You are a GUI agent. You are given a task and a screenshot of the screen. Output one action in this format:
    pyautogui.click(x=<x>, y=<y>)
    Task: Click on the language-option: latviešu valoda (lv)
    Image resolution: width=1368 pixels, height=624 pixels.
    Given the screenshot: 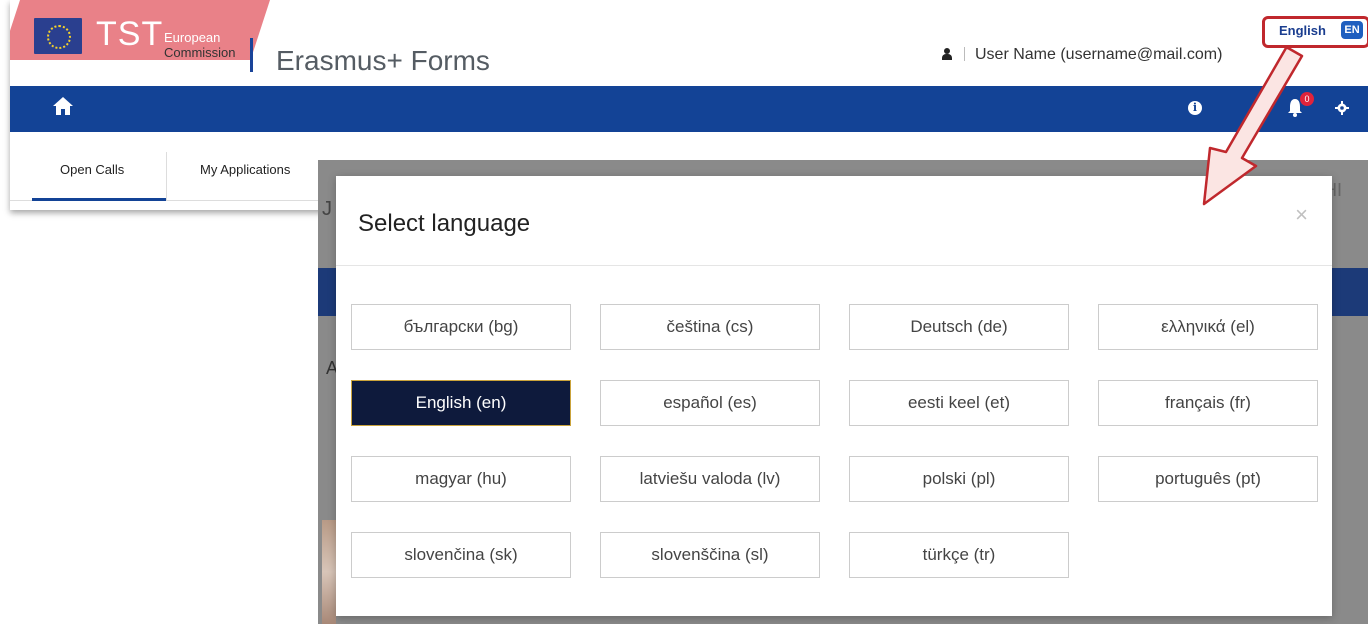 What is the action you would take?
    pyautogui.click(x=710, y=479)
    